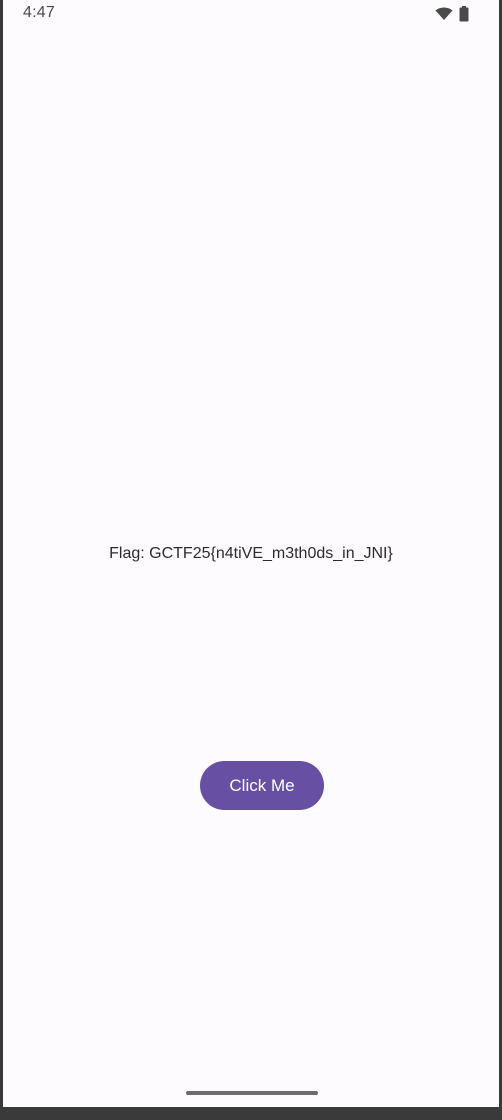  Describe the element at coordinates (262, 785) in the screenshot. I see `click-me-button: Click Me` at that location.